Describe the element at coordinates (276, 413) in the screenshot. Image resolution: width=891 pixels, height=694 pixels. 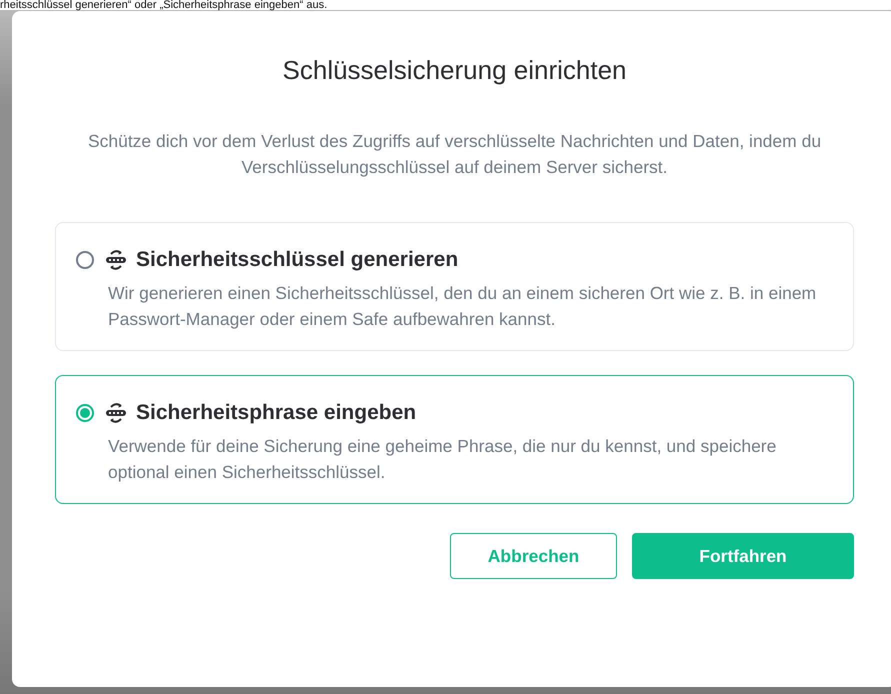
I see `option-title: Sicherheitsphrase eingeben` at that location.